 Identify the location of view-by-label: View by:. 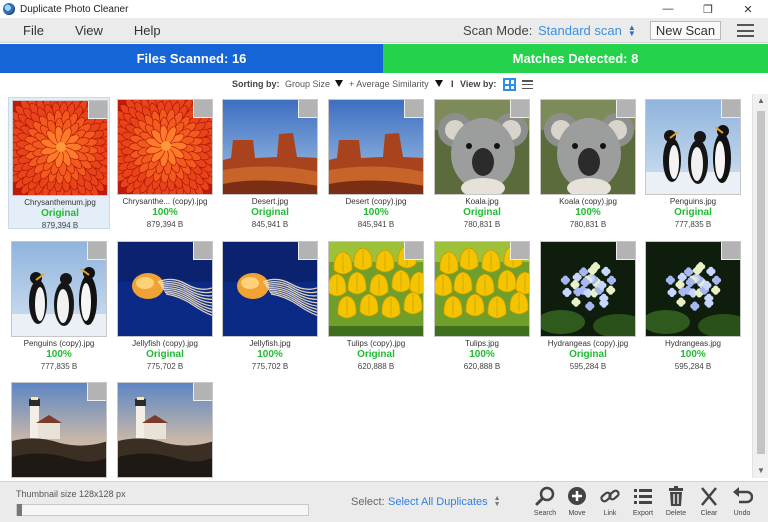
(478, 84).